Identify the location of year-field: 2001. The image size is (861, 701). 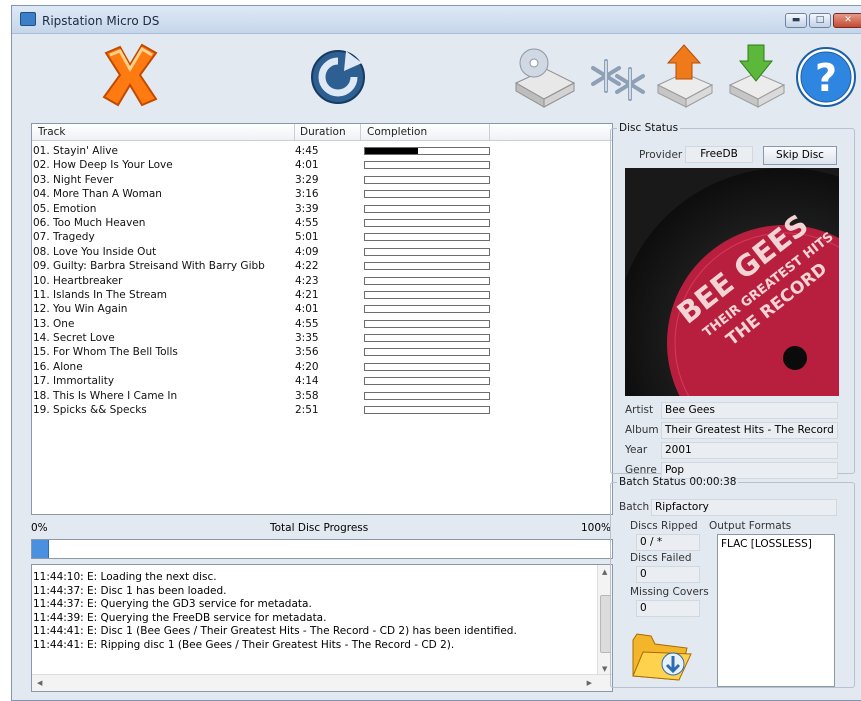
(749, 450).